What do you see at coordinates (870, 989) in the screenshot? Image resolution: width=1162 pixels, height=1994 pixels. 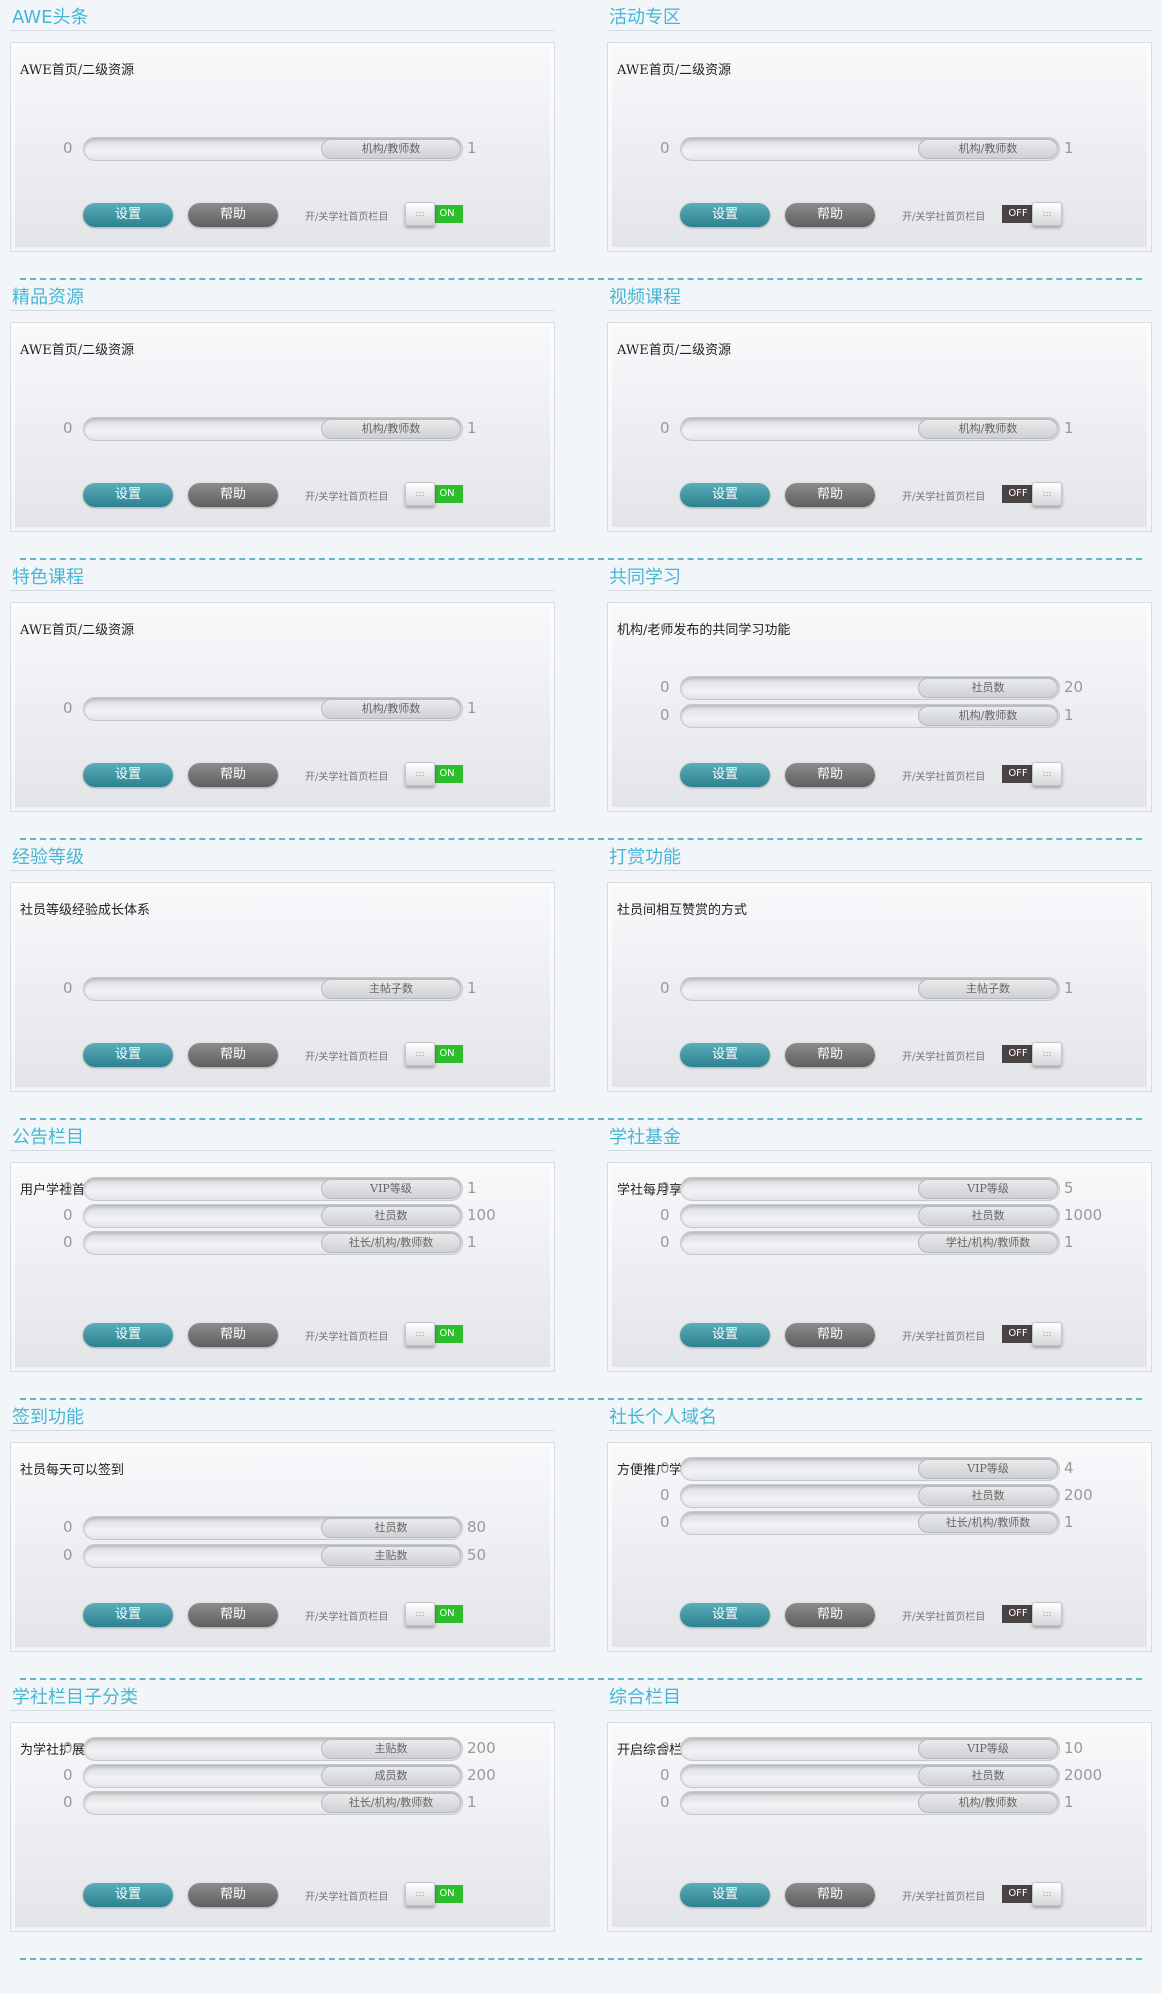 I see `slider-track: 主帖子数` at bounding box center [870, 989].